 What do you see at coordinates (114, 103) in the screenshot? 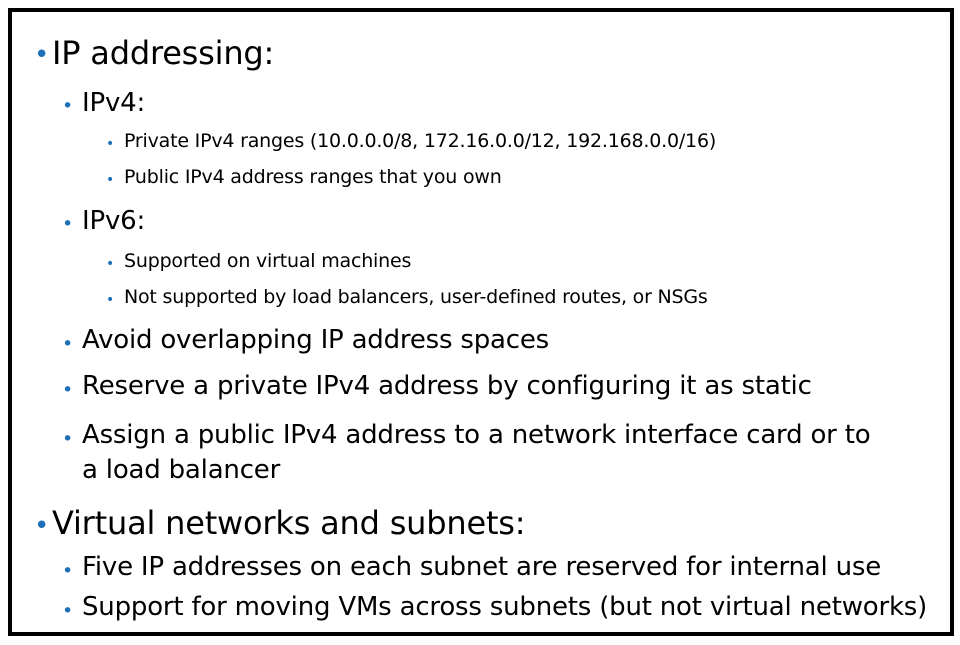
I see `subheading-ipv4: IPv4:` at bounding box center [114, 103].